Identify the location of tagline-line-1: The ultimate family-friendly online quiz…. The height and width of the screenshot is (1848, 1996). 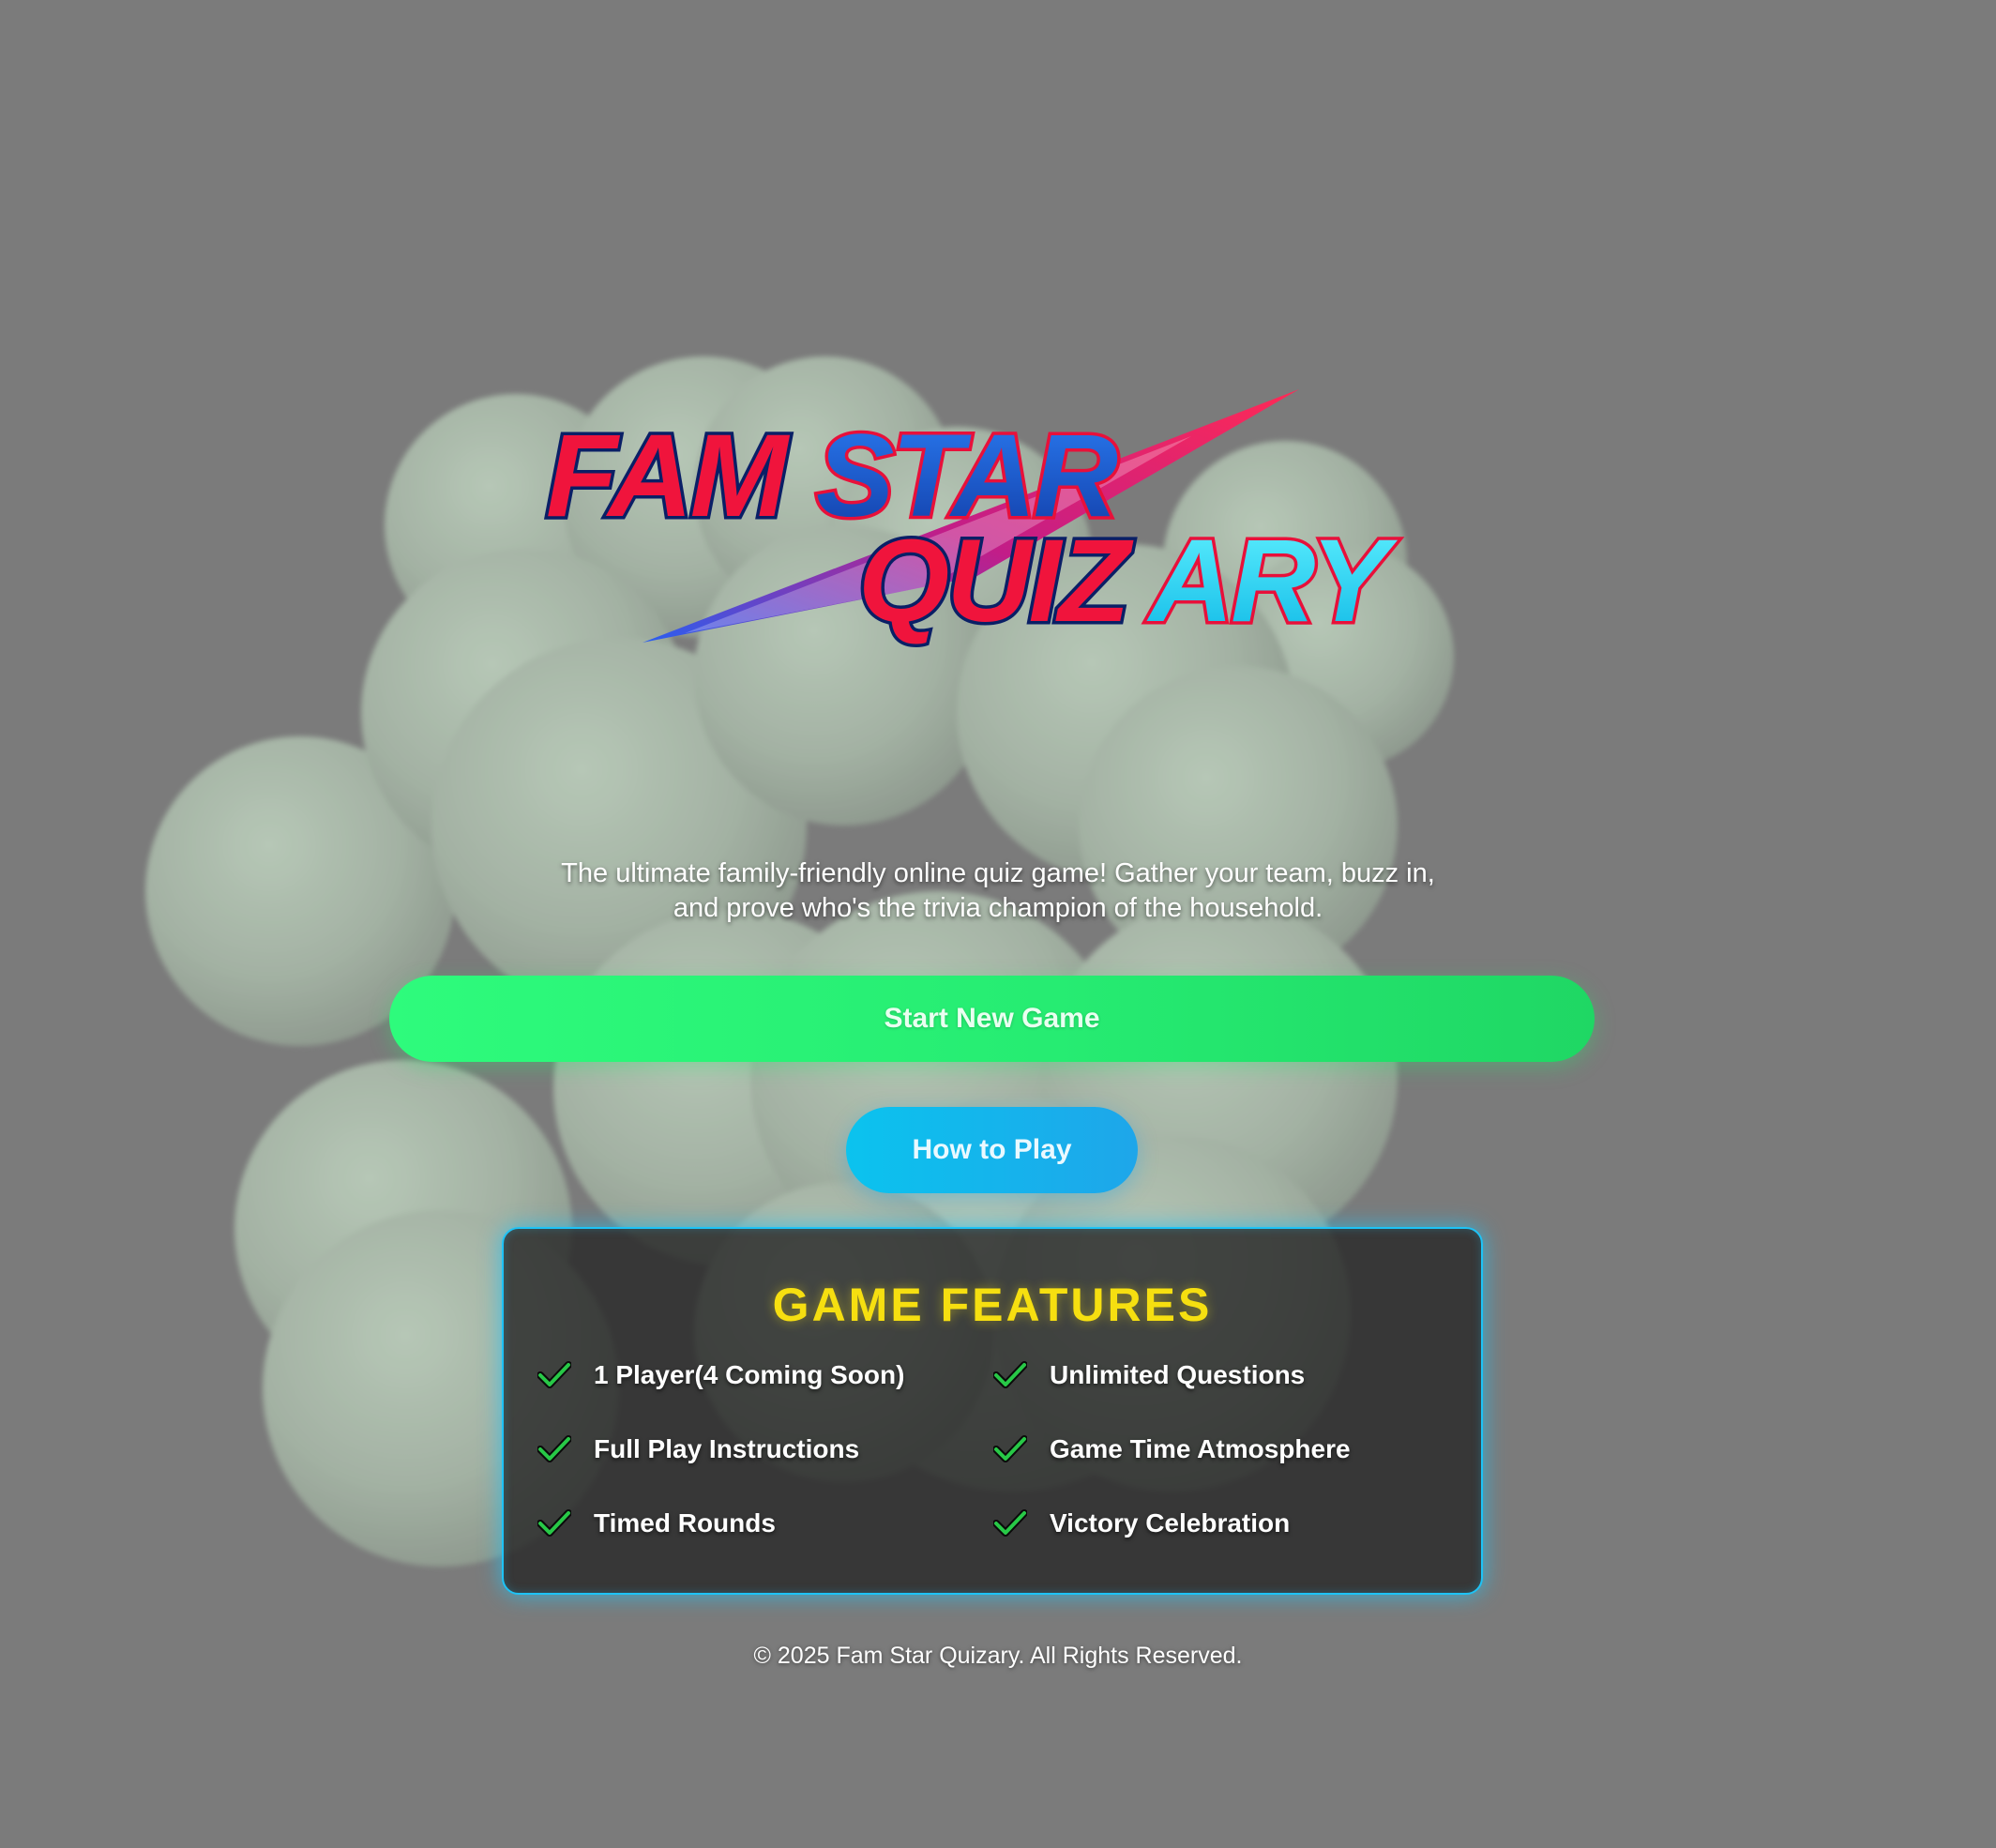
(998, 873).